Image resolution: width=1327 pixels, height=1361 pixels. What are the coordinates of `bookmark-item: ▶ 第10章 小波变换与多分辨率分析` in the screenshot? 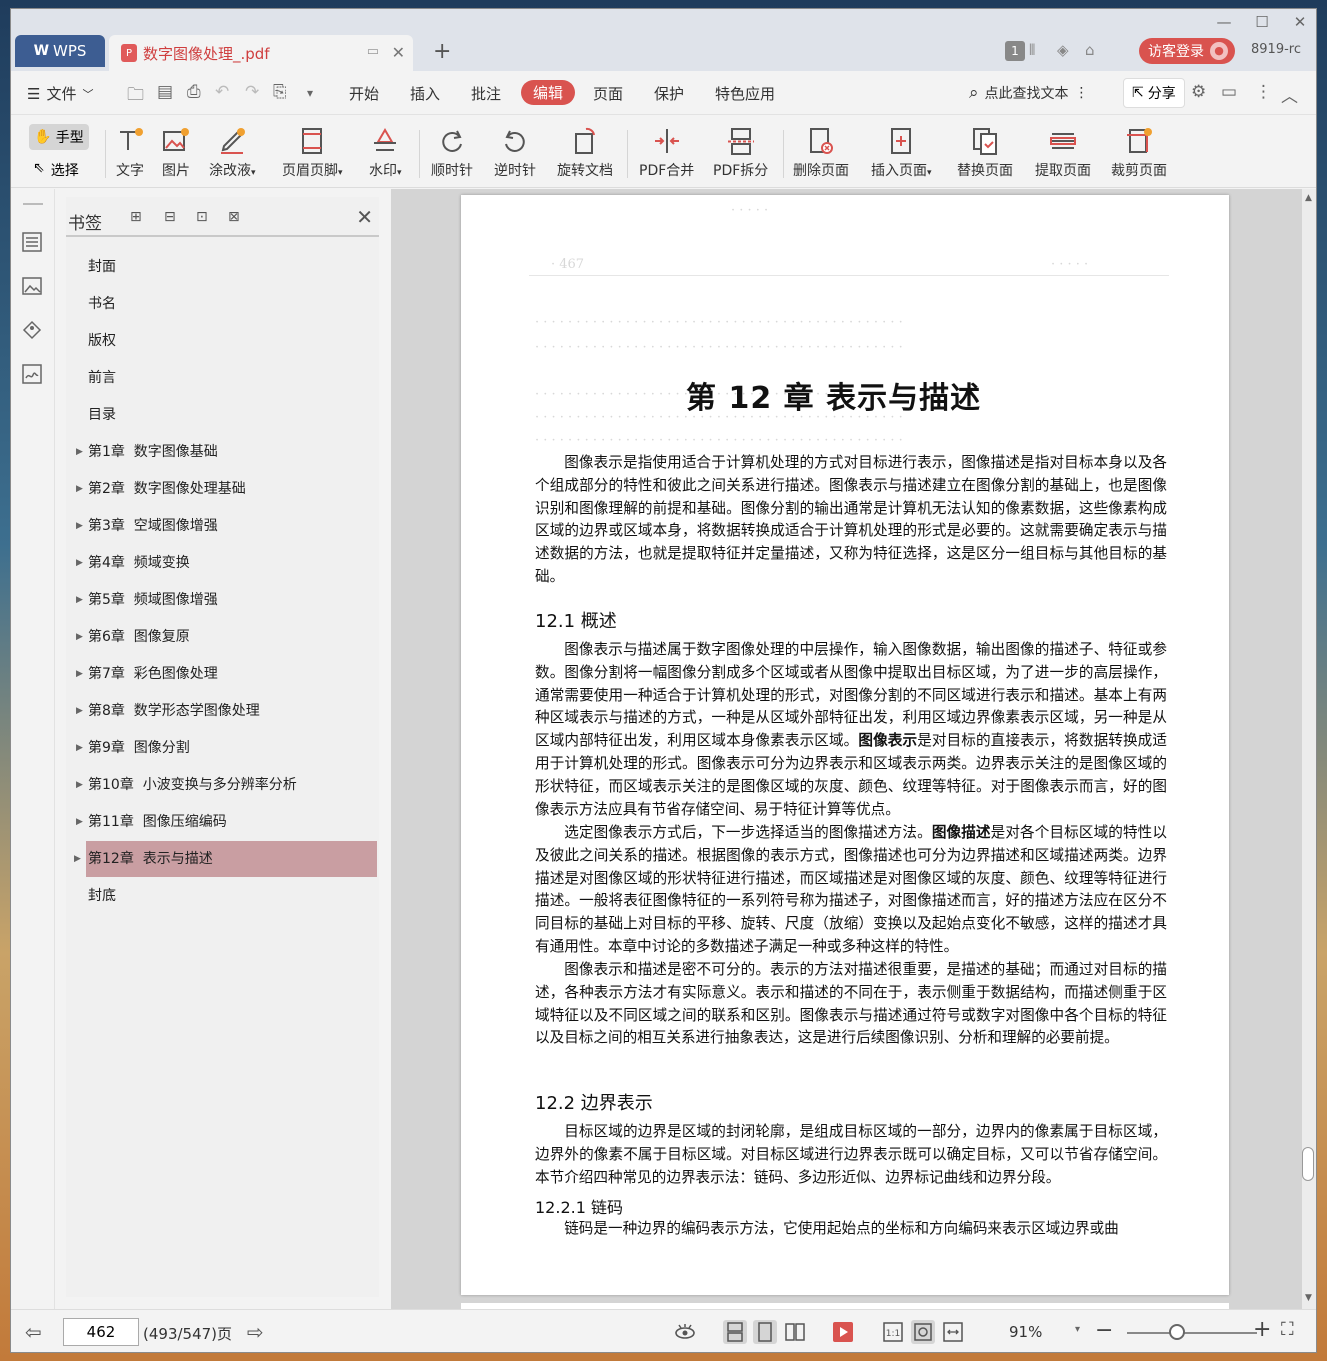 It's located at (227, 785).